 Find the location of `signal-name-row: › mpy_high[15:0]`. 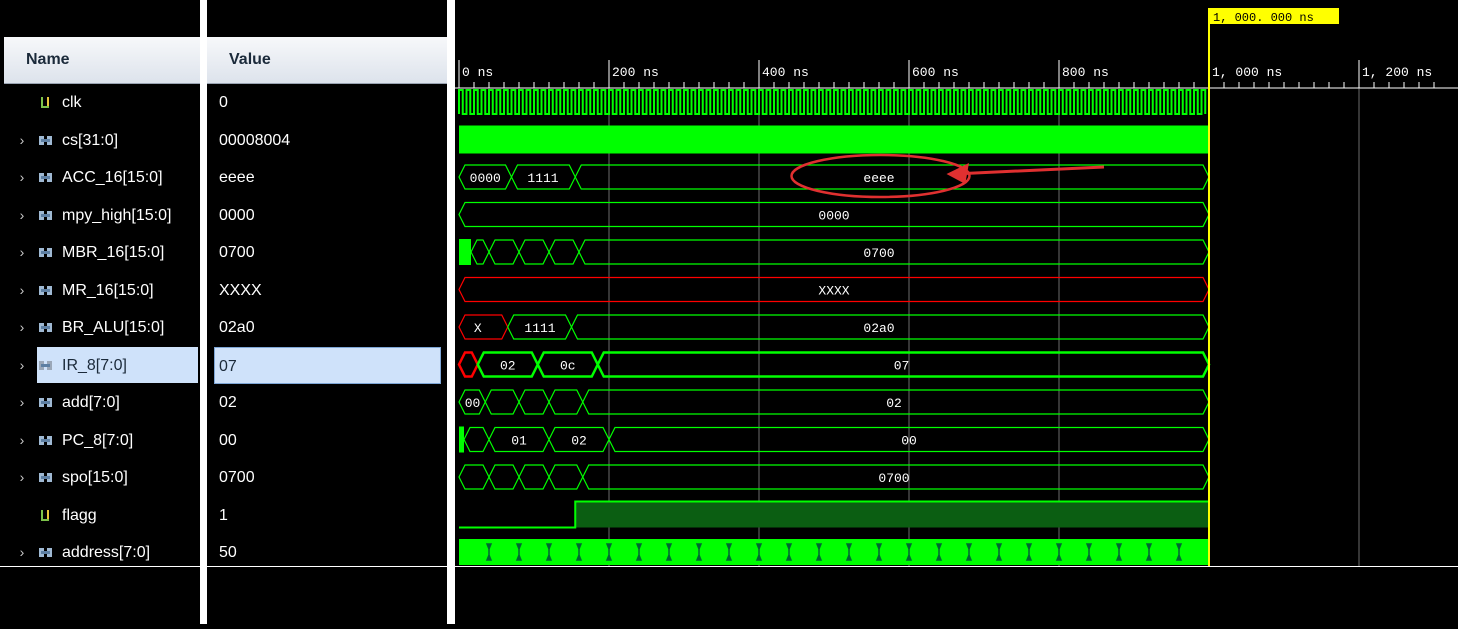

signal-name-row: › mpy_high[15:0] is located at coordinates (100, 215).